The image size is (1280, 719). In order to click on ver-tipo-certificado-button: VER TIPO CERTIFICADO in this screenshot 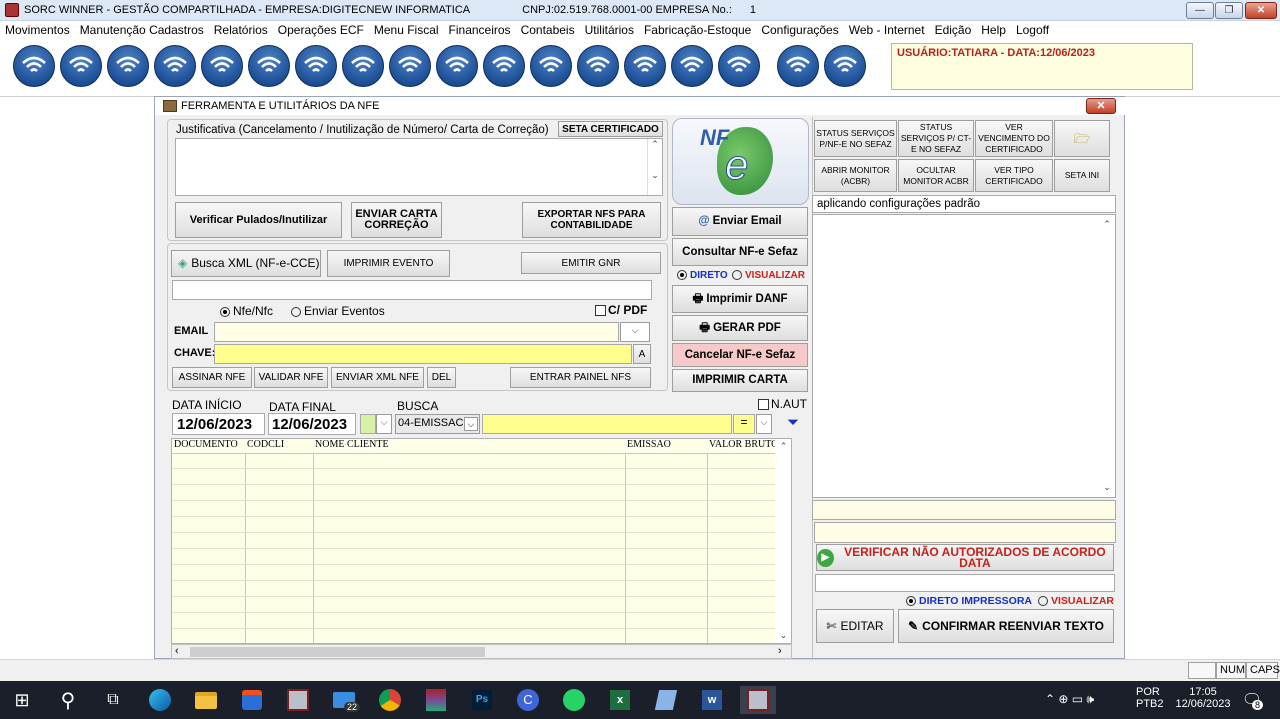, I will do `click(1014, 175)`.